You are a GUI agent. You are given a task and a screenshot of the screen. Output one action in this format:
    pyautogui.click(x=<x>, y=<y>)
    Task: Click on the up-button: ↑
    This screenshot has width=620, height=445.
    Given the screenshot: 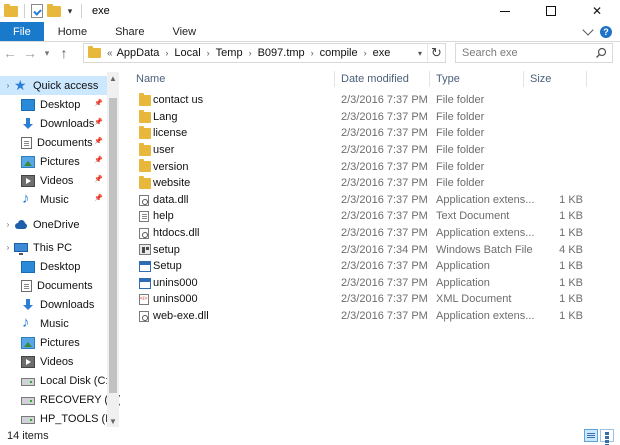 What is the action you would take?
    pyautogui.click(x=64, y=53)
    